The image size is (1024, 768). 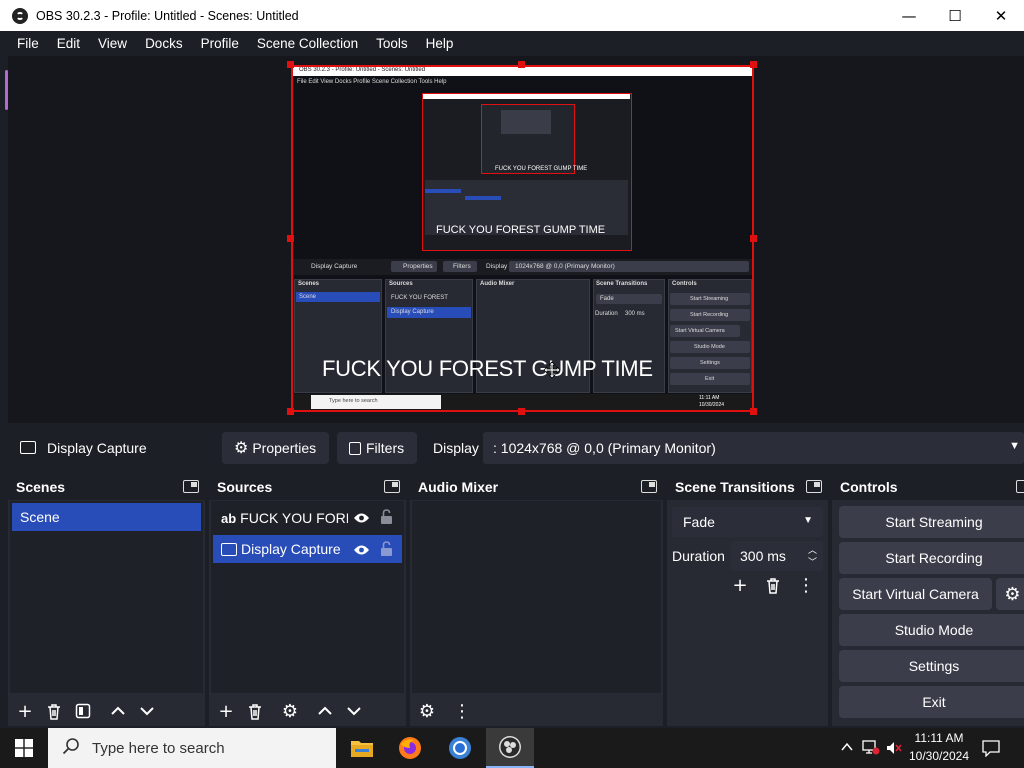 I want to click on source-properties-gear-icon: ⚙, so click(x=290, y=711).